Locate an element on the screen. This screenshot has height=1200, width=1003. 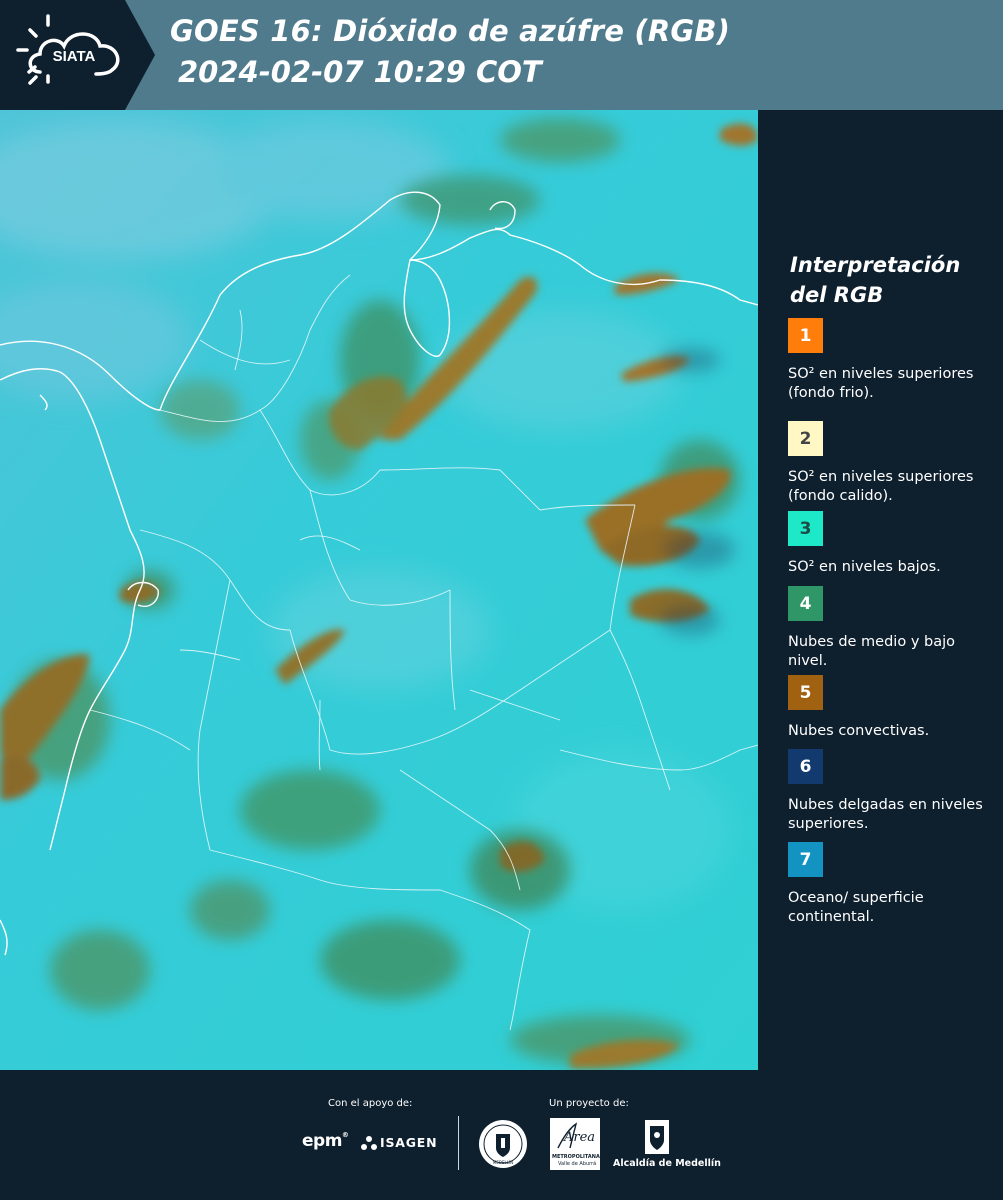
alcaldia-logo: Alcaldía de Medellín is located at coordinates (664, 1145).